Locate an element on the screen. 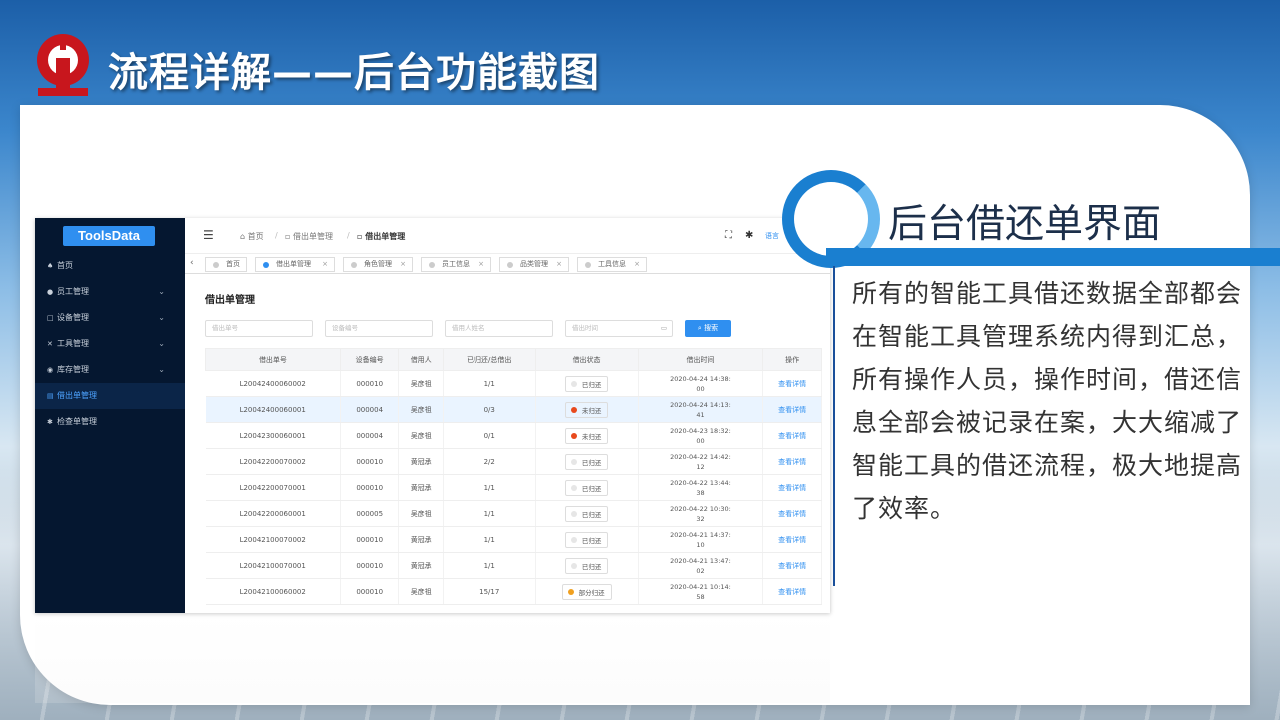  sidebar-item: ✱ 检查单管理 is located at coordinates (110, 422).